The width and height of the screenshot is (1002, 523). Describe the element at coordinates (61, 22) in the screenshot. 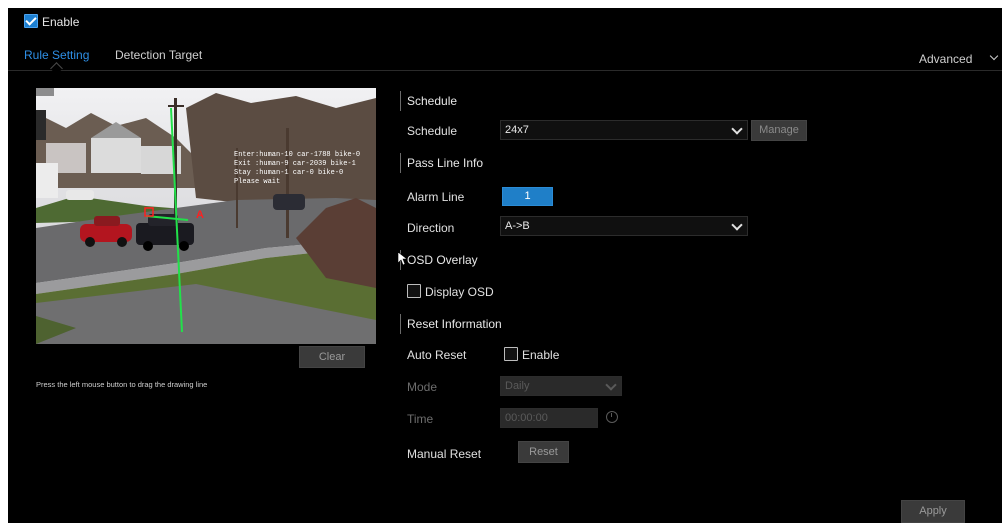

I see `enable-label: Enable` at that location.